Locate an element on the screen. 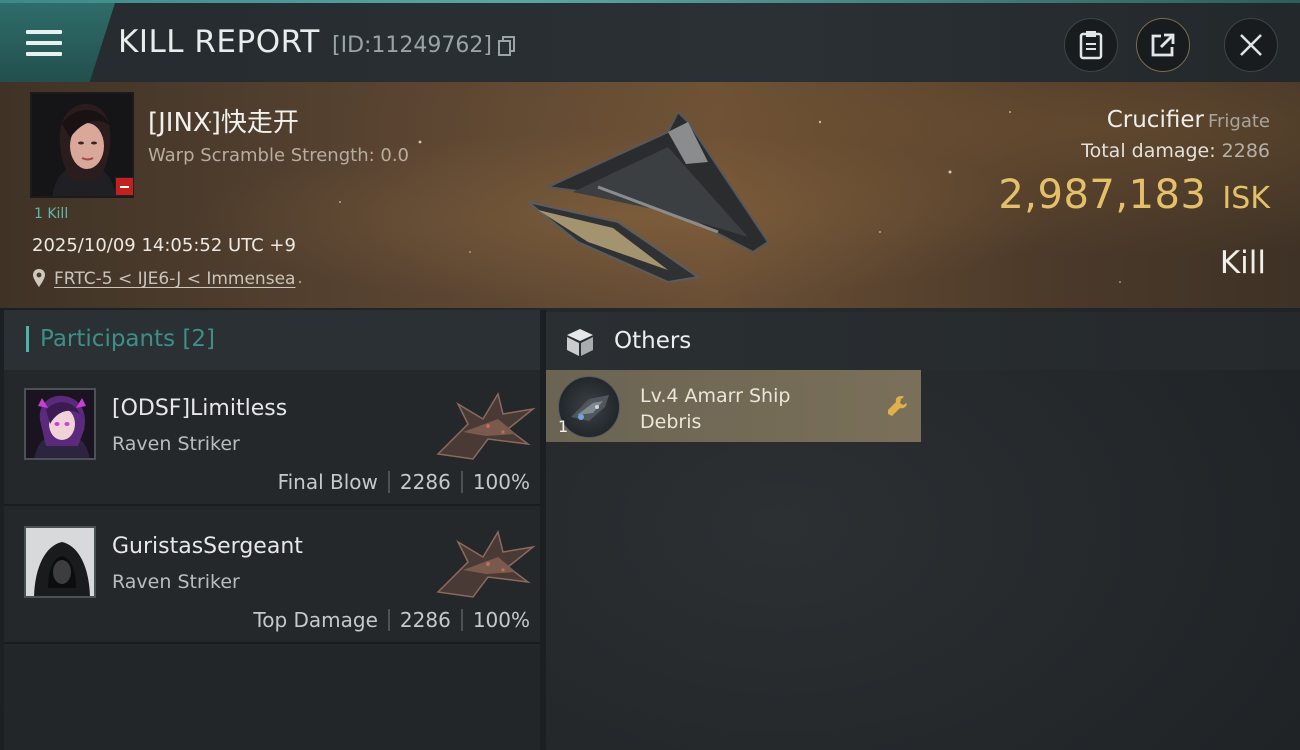 Image resolution: width=1300 pixels, height=750 pixels. victim-name: [JINX]快走开 is located at coordinates (223, 120).